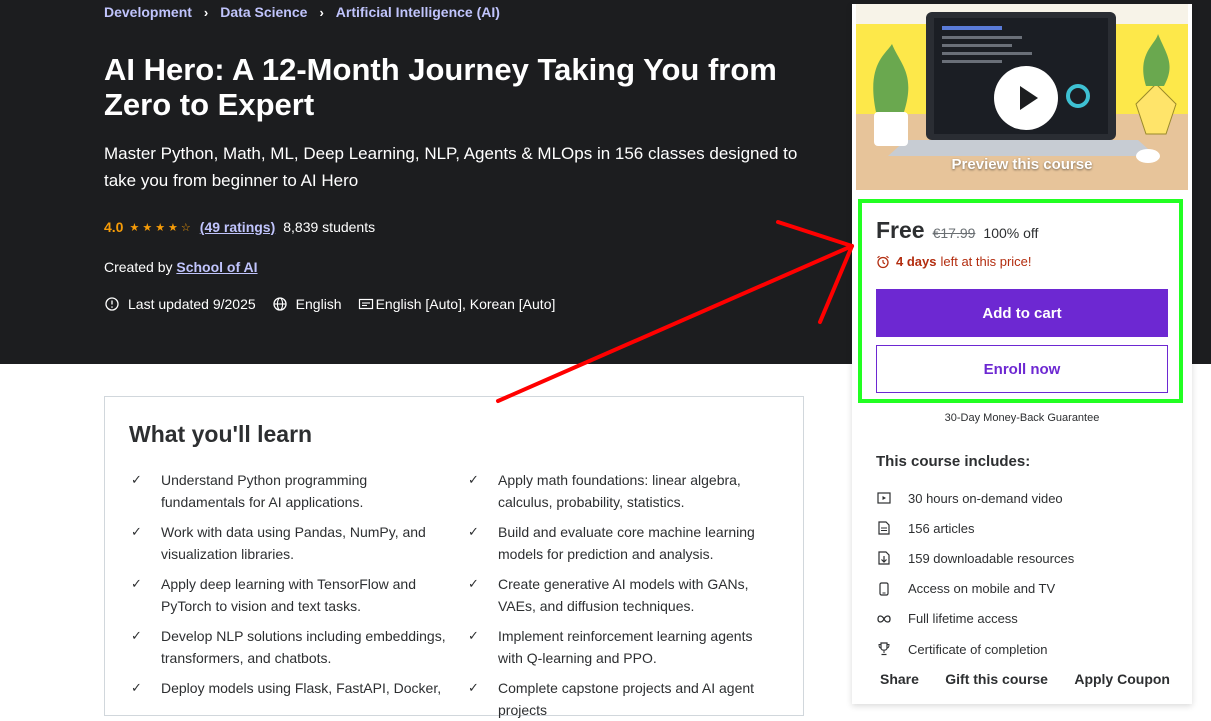  What do you see at coordinates (329, 227) in the screenshot?
I see `students-count: 8,839 students` at bounding box center [329, 227].